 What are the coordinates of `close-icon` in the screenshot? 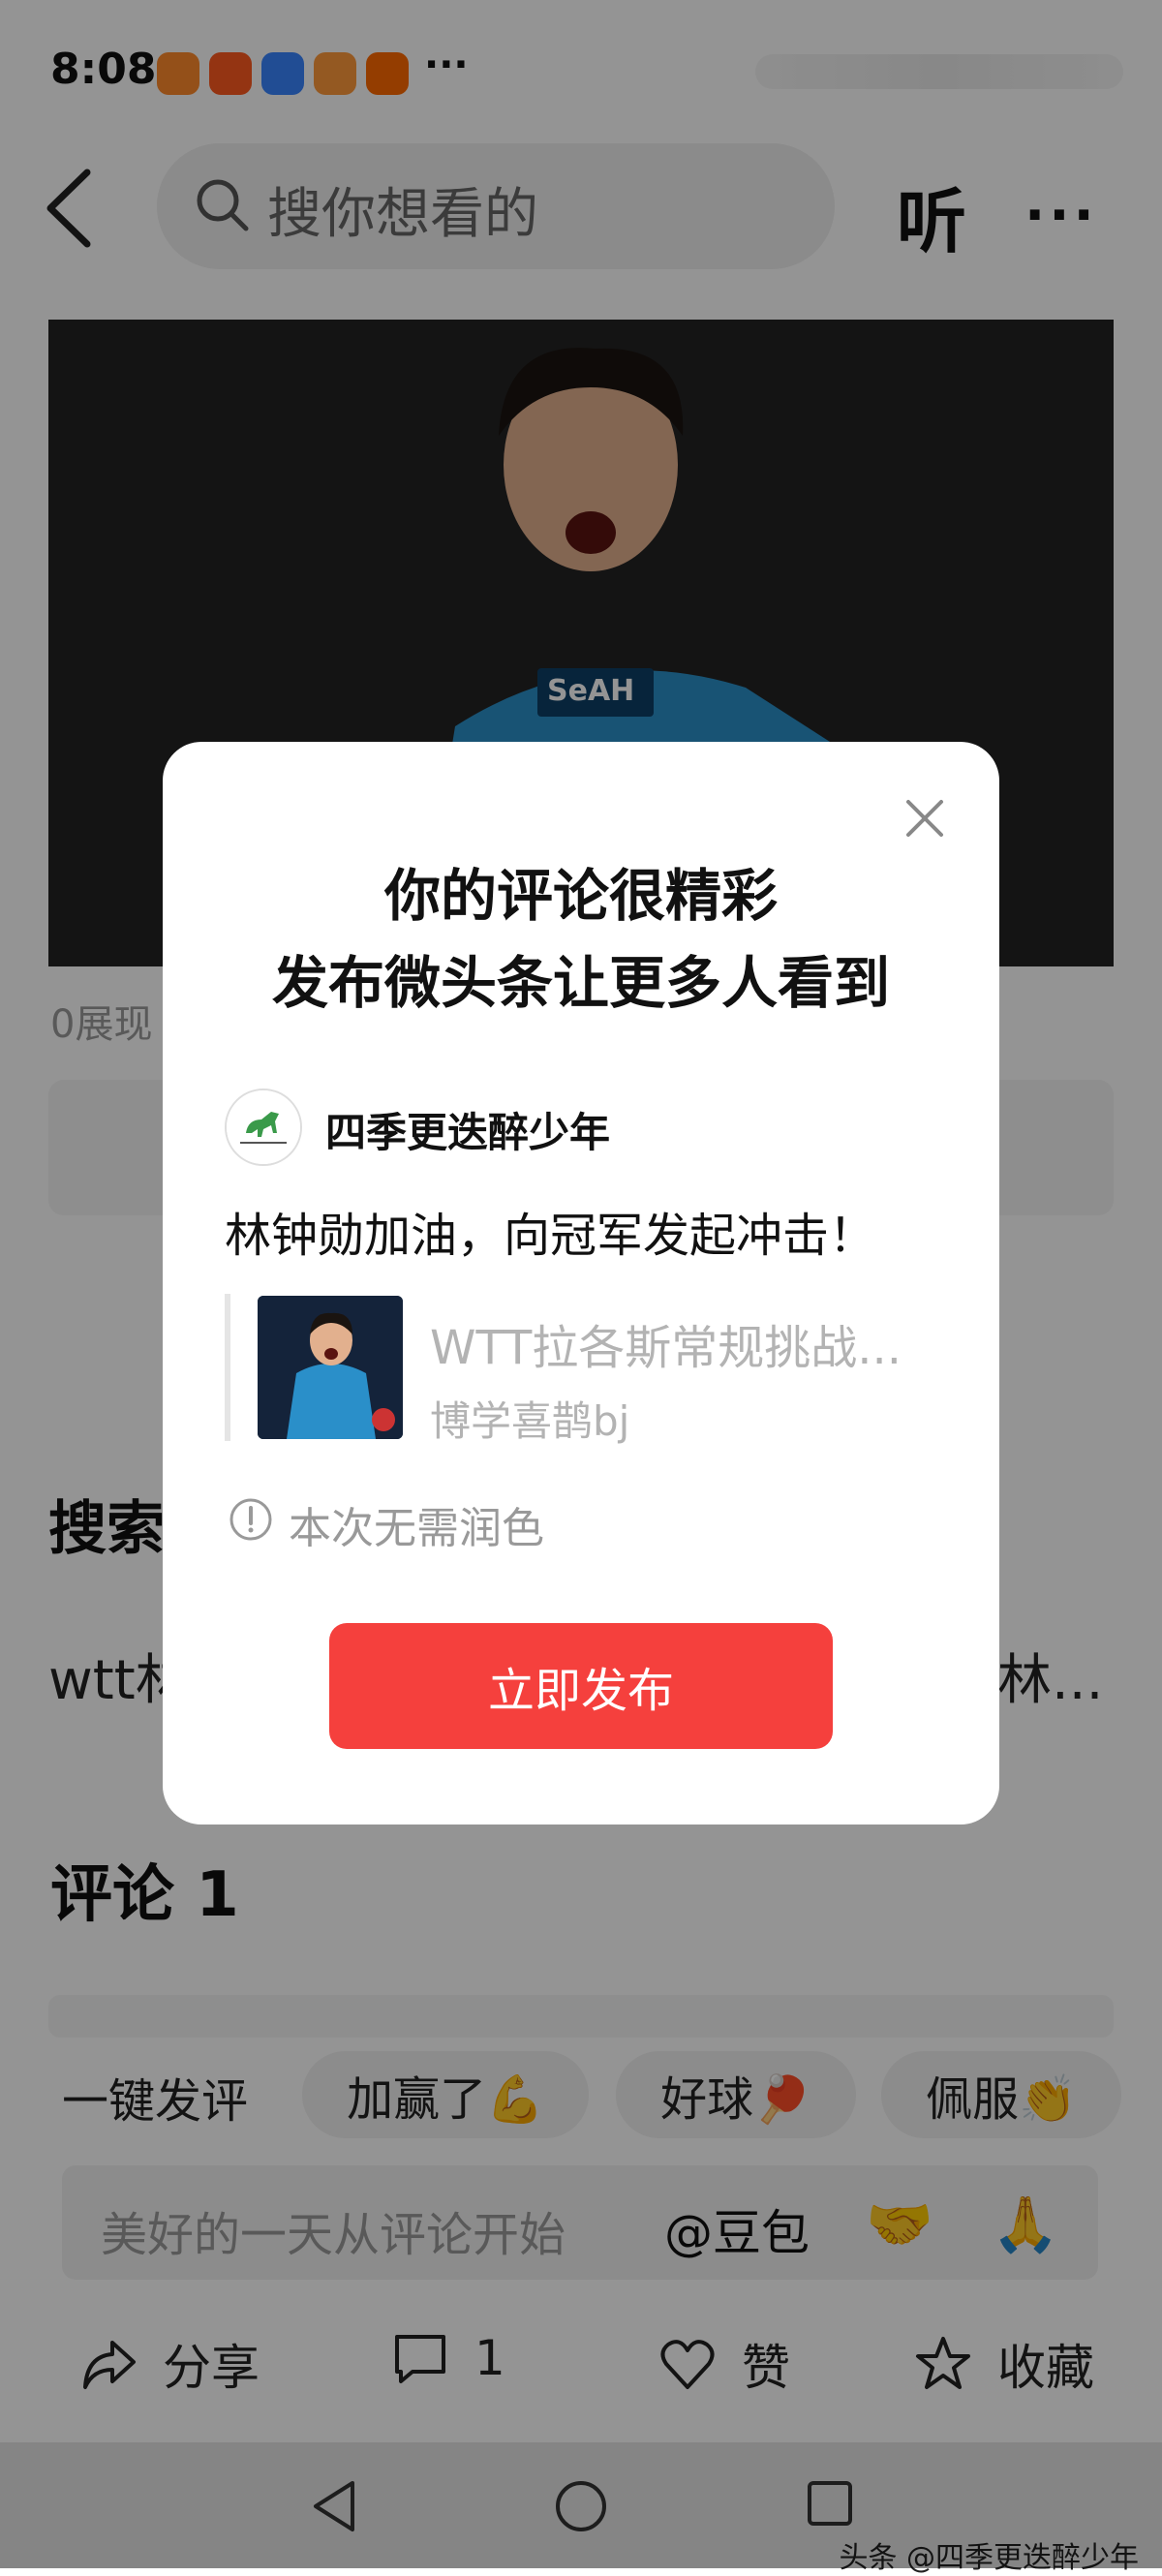 It's located at (924, 818).